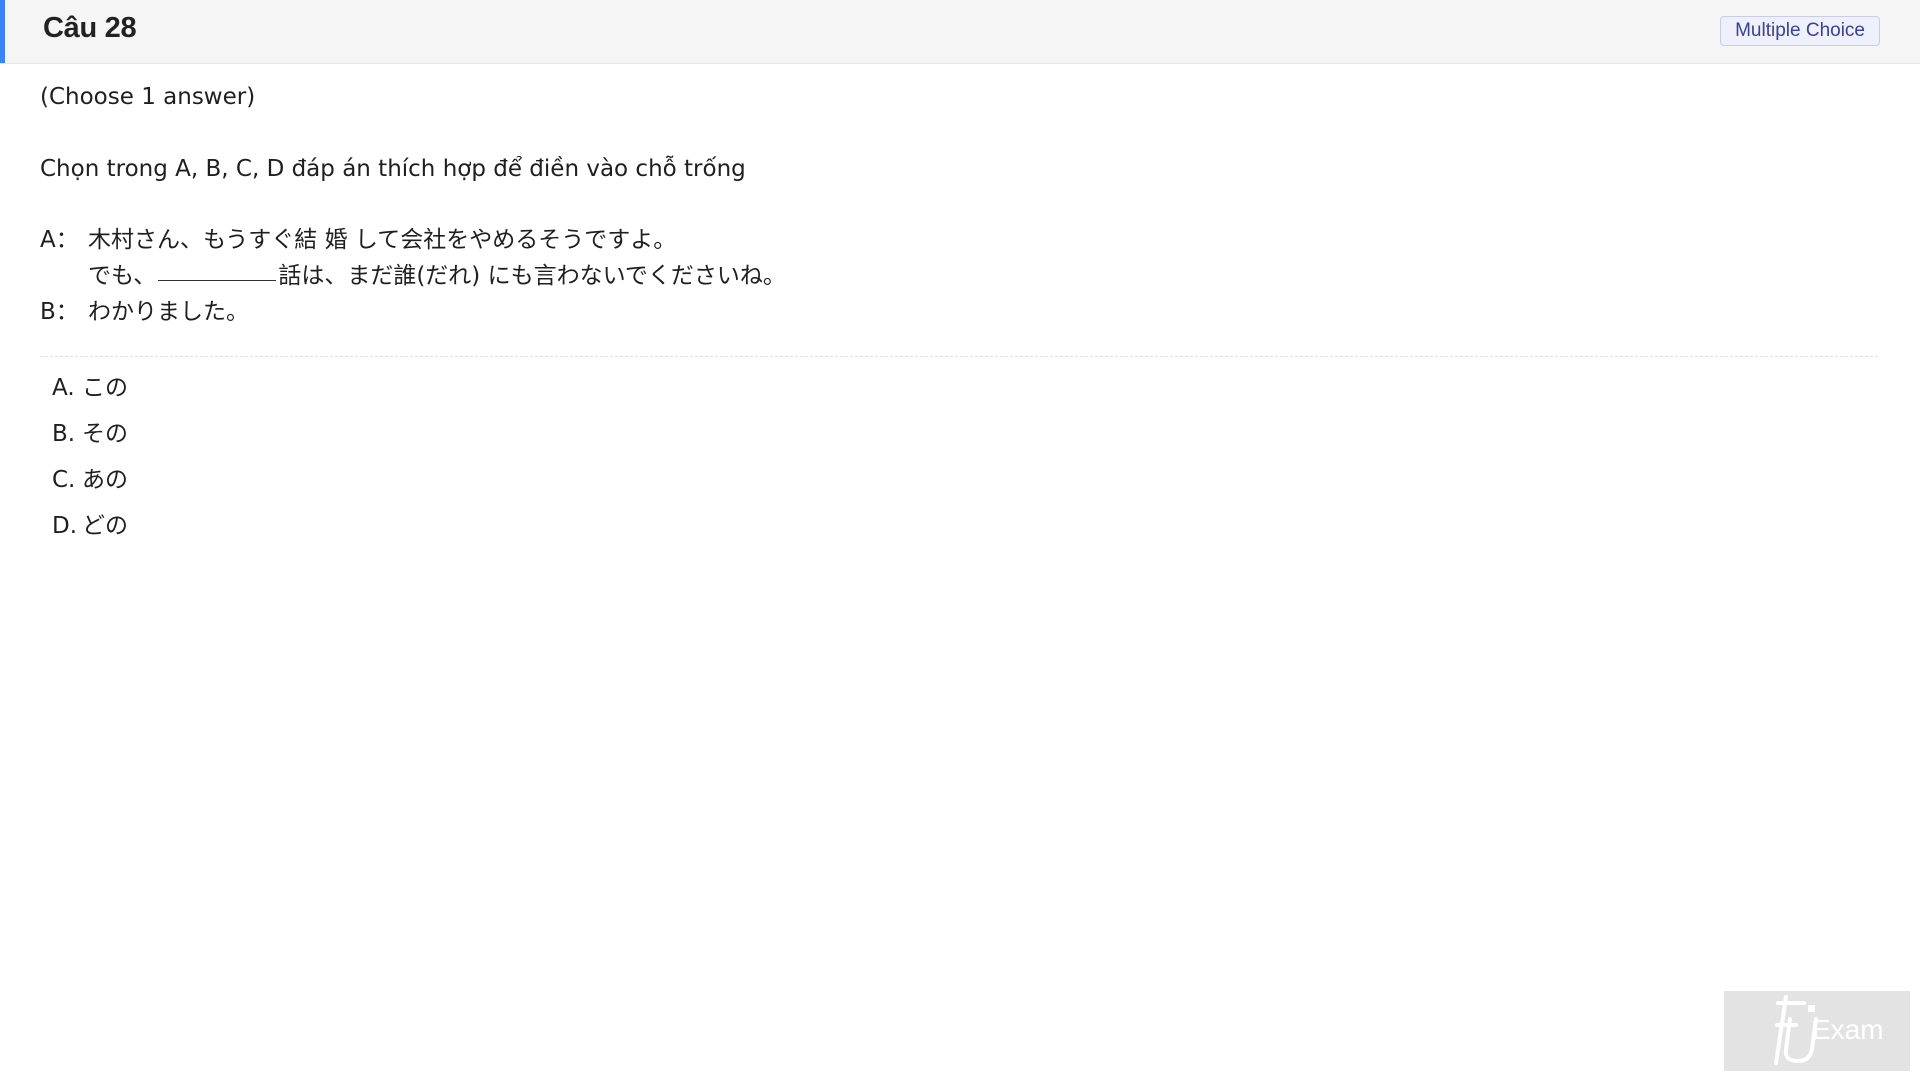  Describe the element at coordinates (64, 434) in the screenshot. I see `option-letter: B.` at that location.